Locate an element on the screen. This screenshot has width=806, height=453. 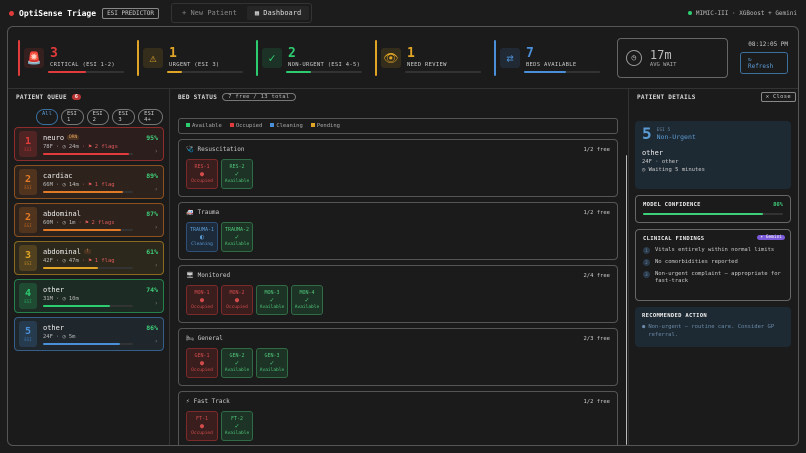
finding-item: 2 No comorbidities reported is located at coordinates (713, 262).